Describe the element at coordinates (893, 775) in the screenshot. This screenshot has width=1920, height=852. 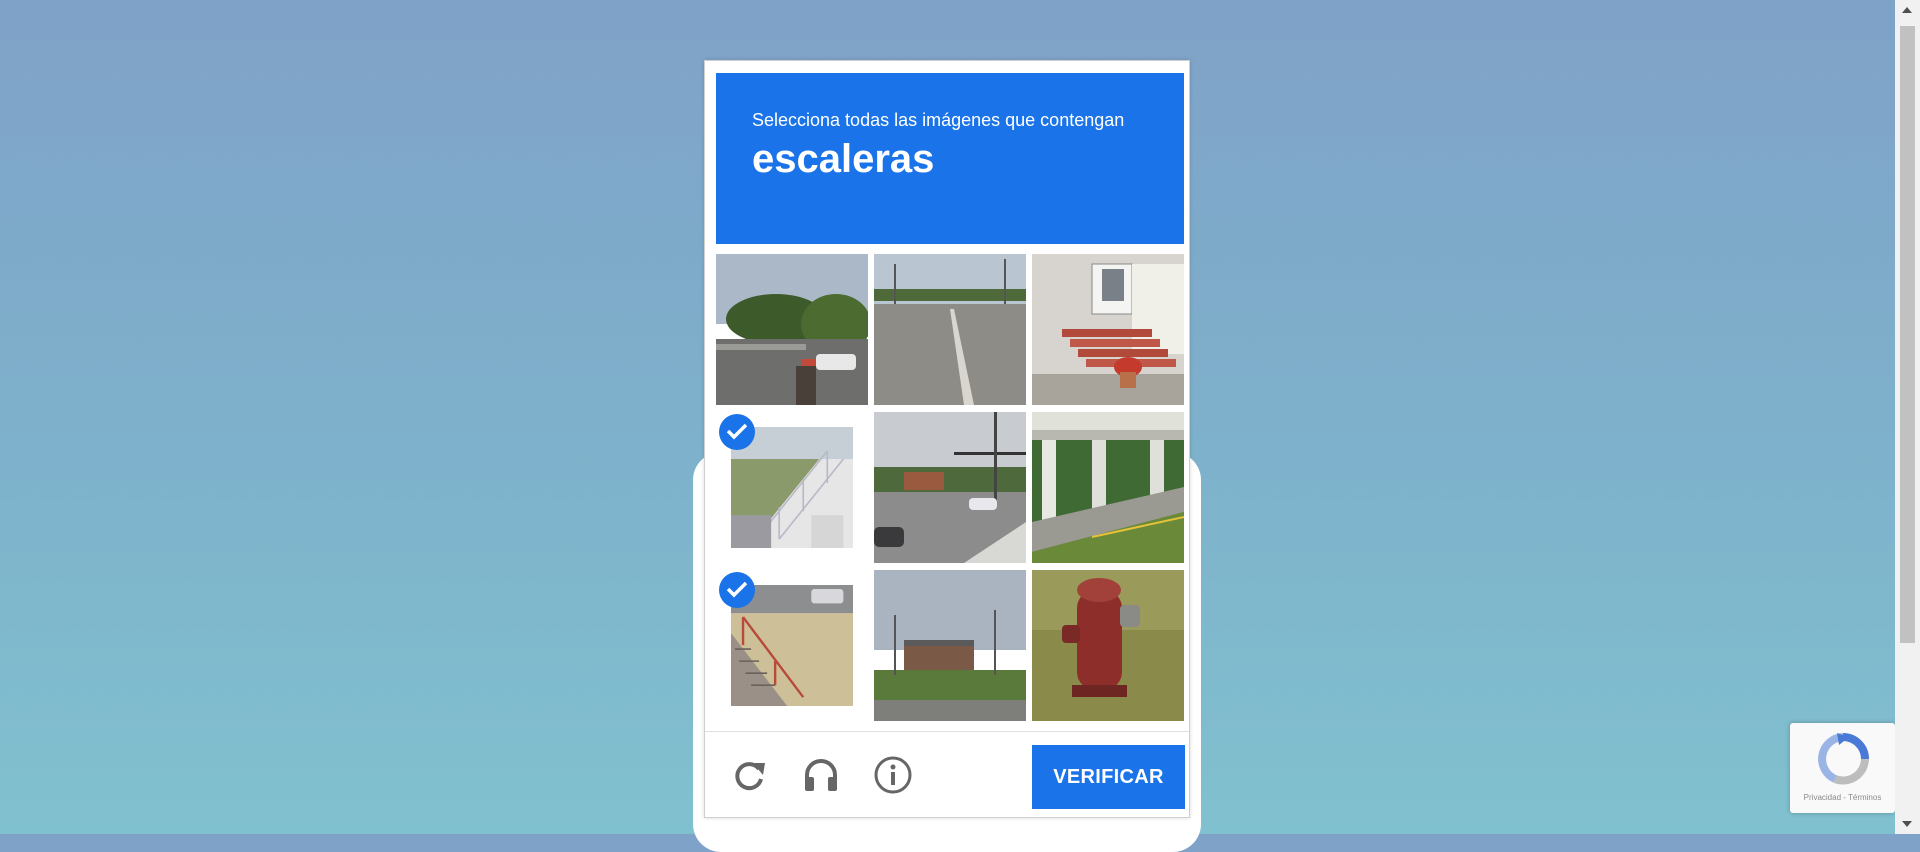
I see `info-icon` at that location.